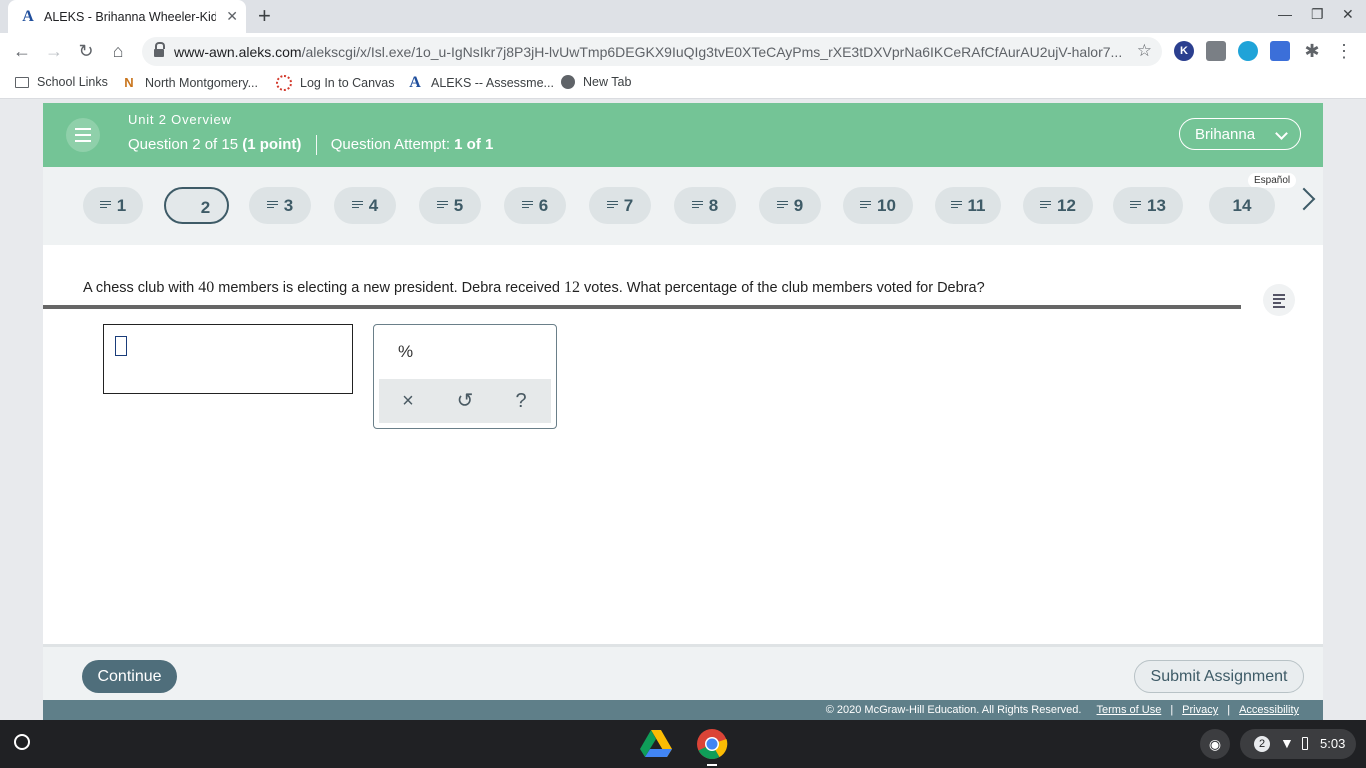  What do you see at coordinates (1348, 14) in the screenshot?
I see `window-close-icon: ✕` at bounding box center [1348, 14].